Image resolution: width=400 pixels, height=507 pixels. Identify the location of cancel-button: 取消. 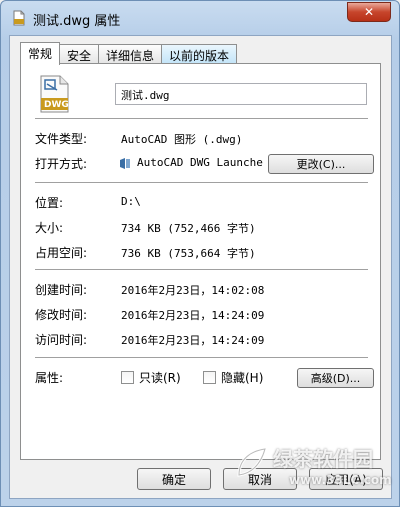
(260, 479).